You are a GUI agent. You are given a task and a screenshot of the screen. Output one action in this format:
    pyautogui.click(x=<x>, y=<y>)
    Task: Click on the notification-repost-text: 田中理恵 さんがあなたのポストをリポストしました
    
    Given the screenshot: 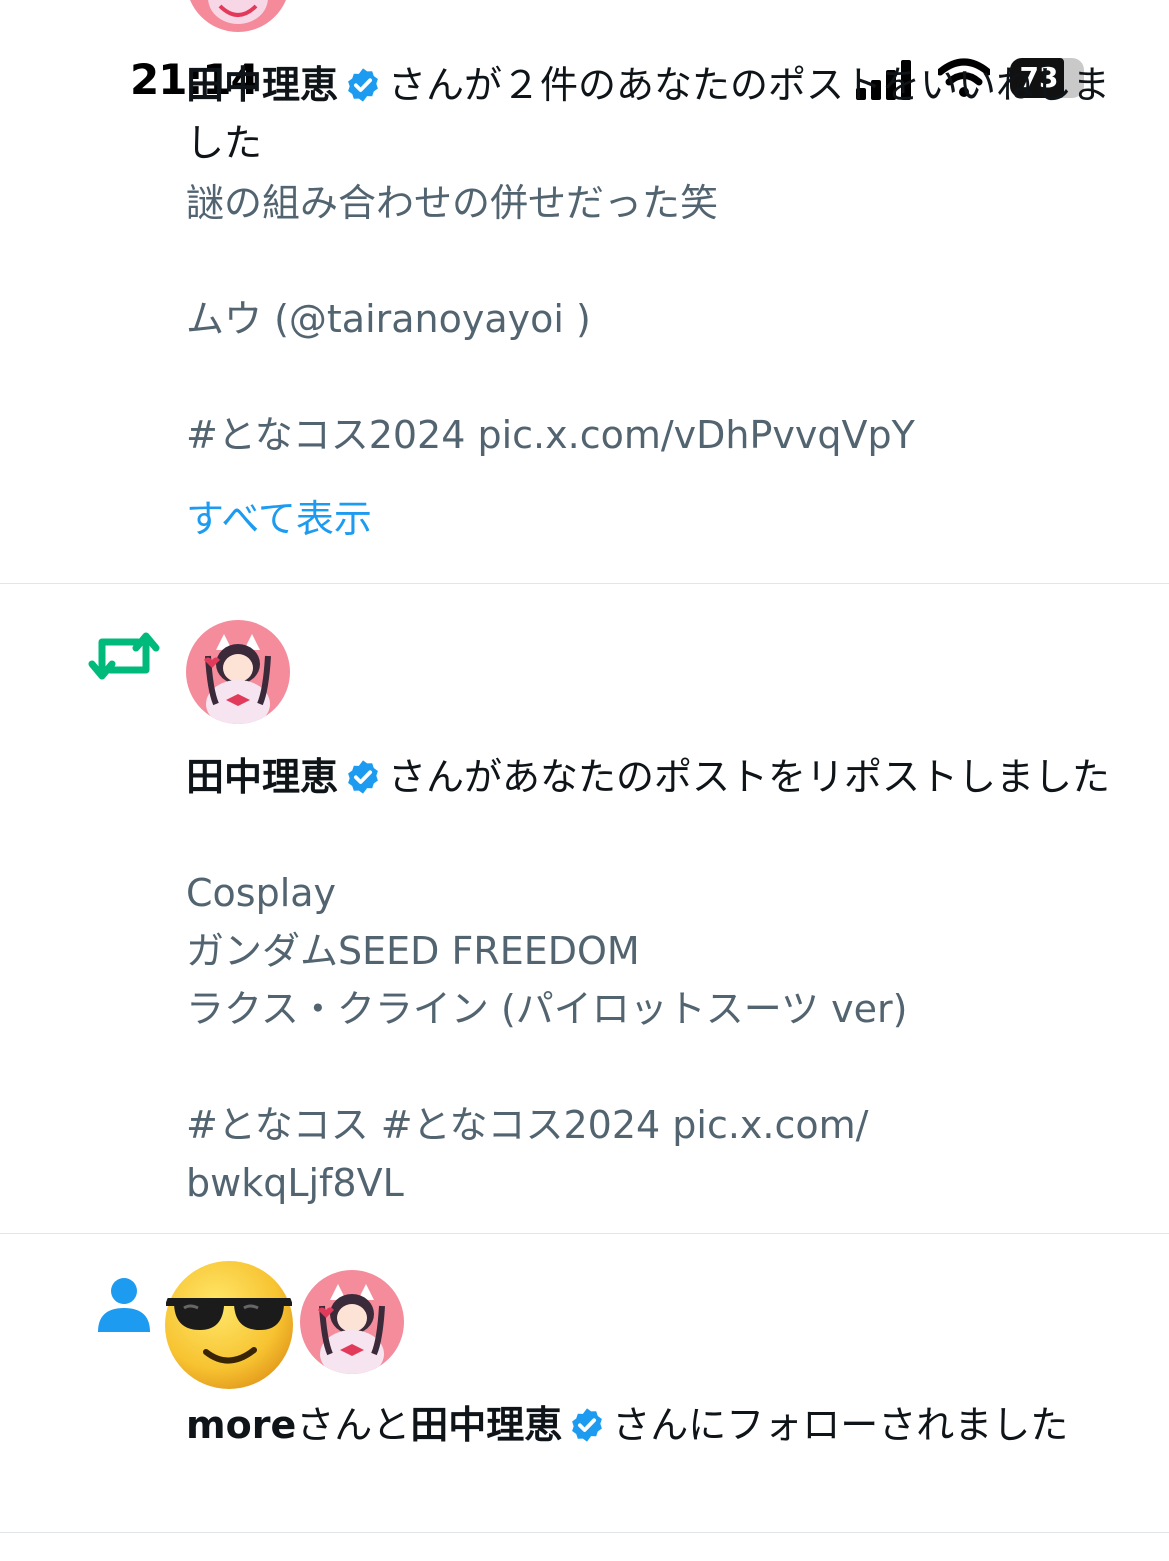 What is the action you would take?
    pyautogui.click(x=661, y=777)
    